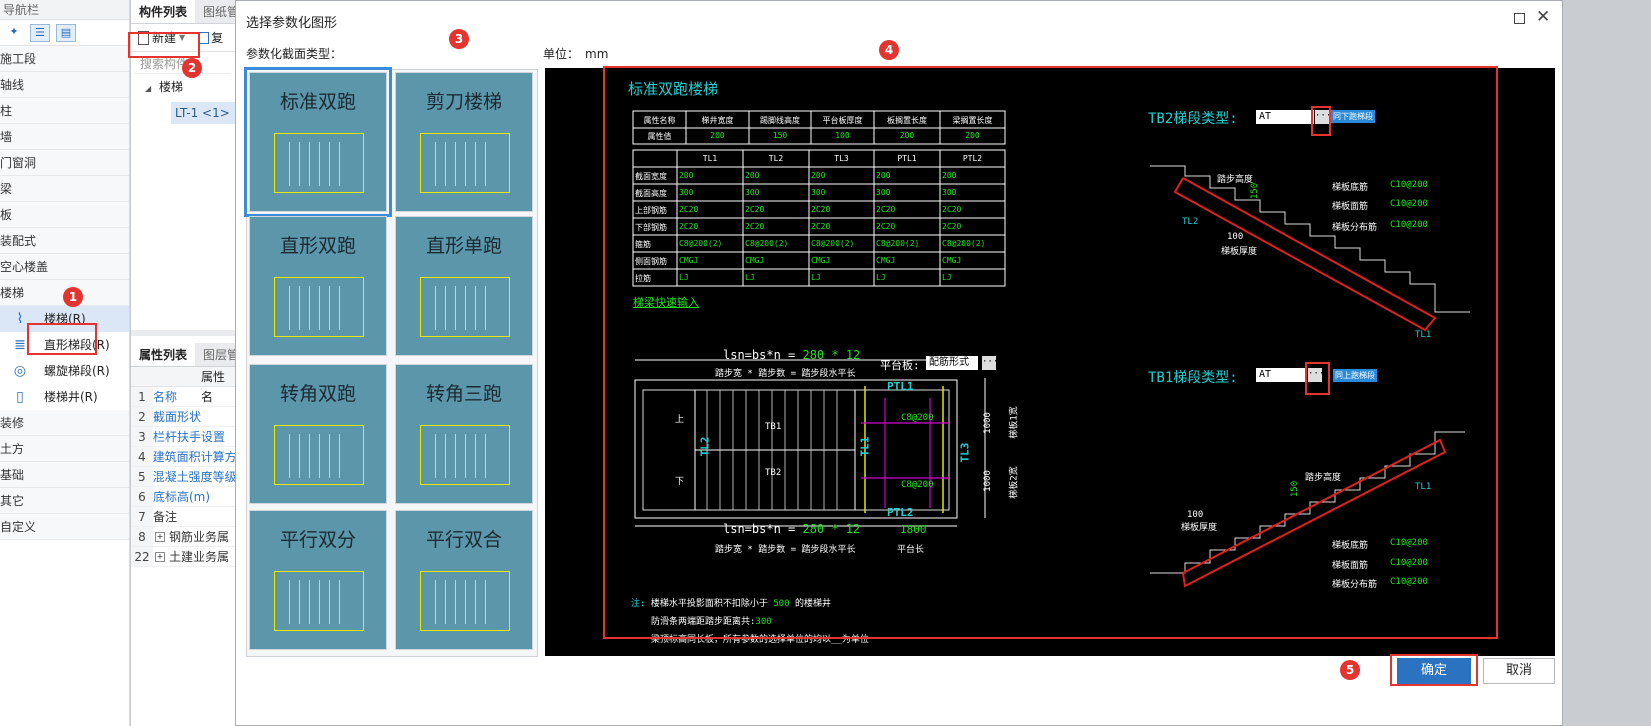 This screenshot has height=726, width=1651. Describe the element at coordinates (142, 396) in the screenshot. I see `property-row-number: 1` at that location.